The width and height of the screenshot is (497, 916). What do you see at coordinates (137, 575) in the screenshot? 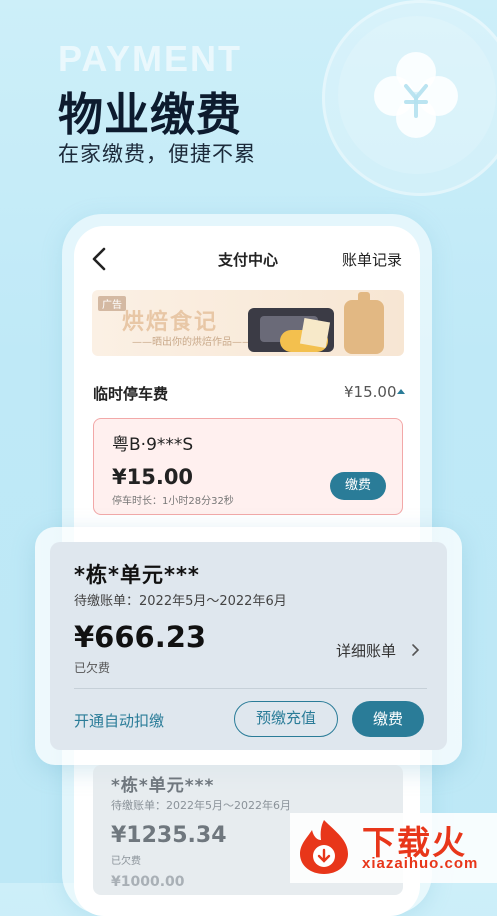
I see `bill-unit-title: *栋*单元***` at bounding box center [137, 575].